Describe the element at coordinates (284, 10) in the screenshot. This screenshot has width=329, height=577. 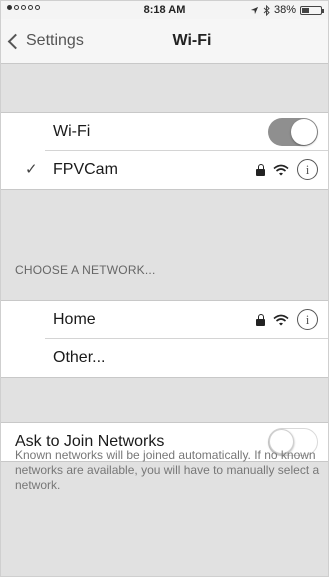
I see `battery-percentage: 38%` at that location.